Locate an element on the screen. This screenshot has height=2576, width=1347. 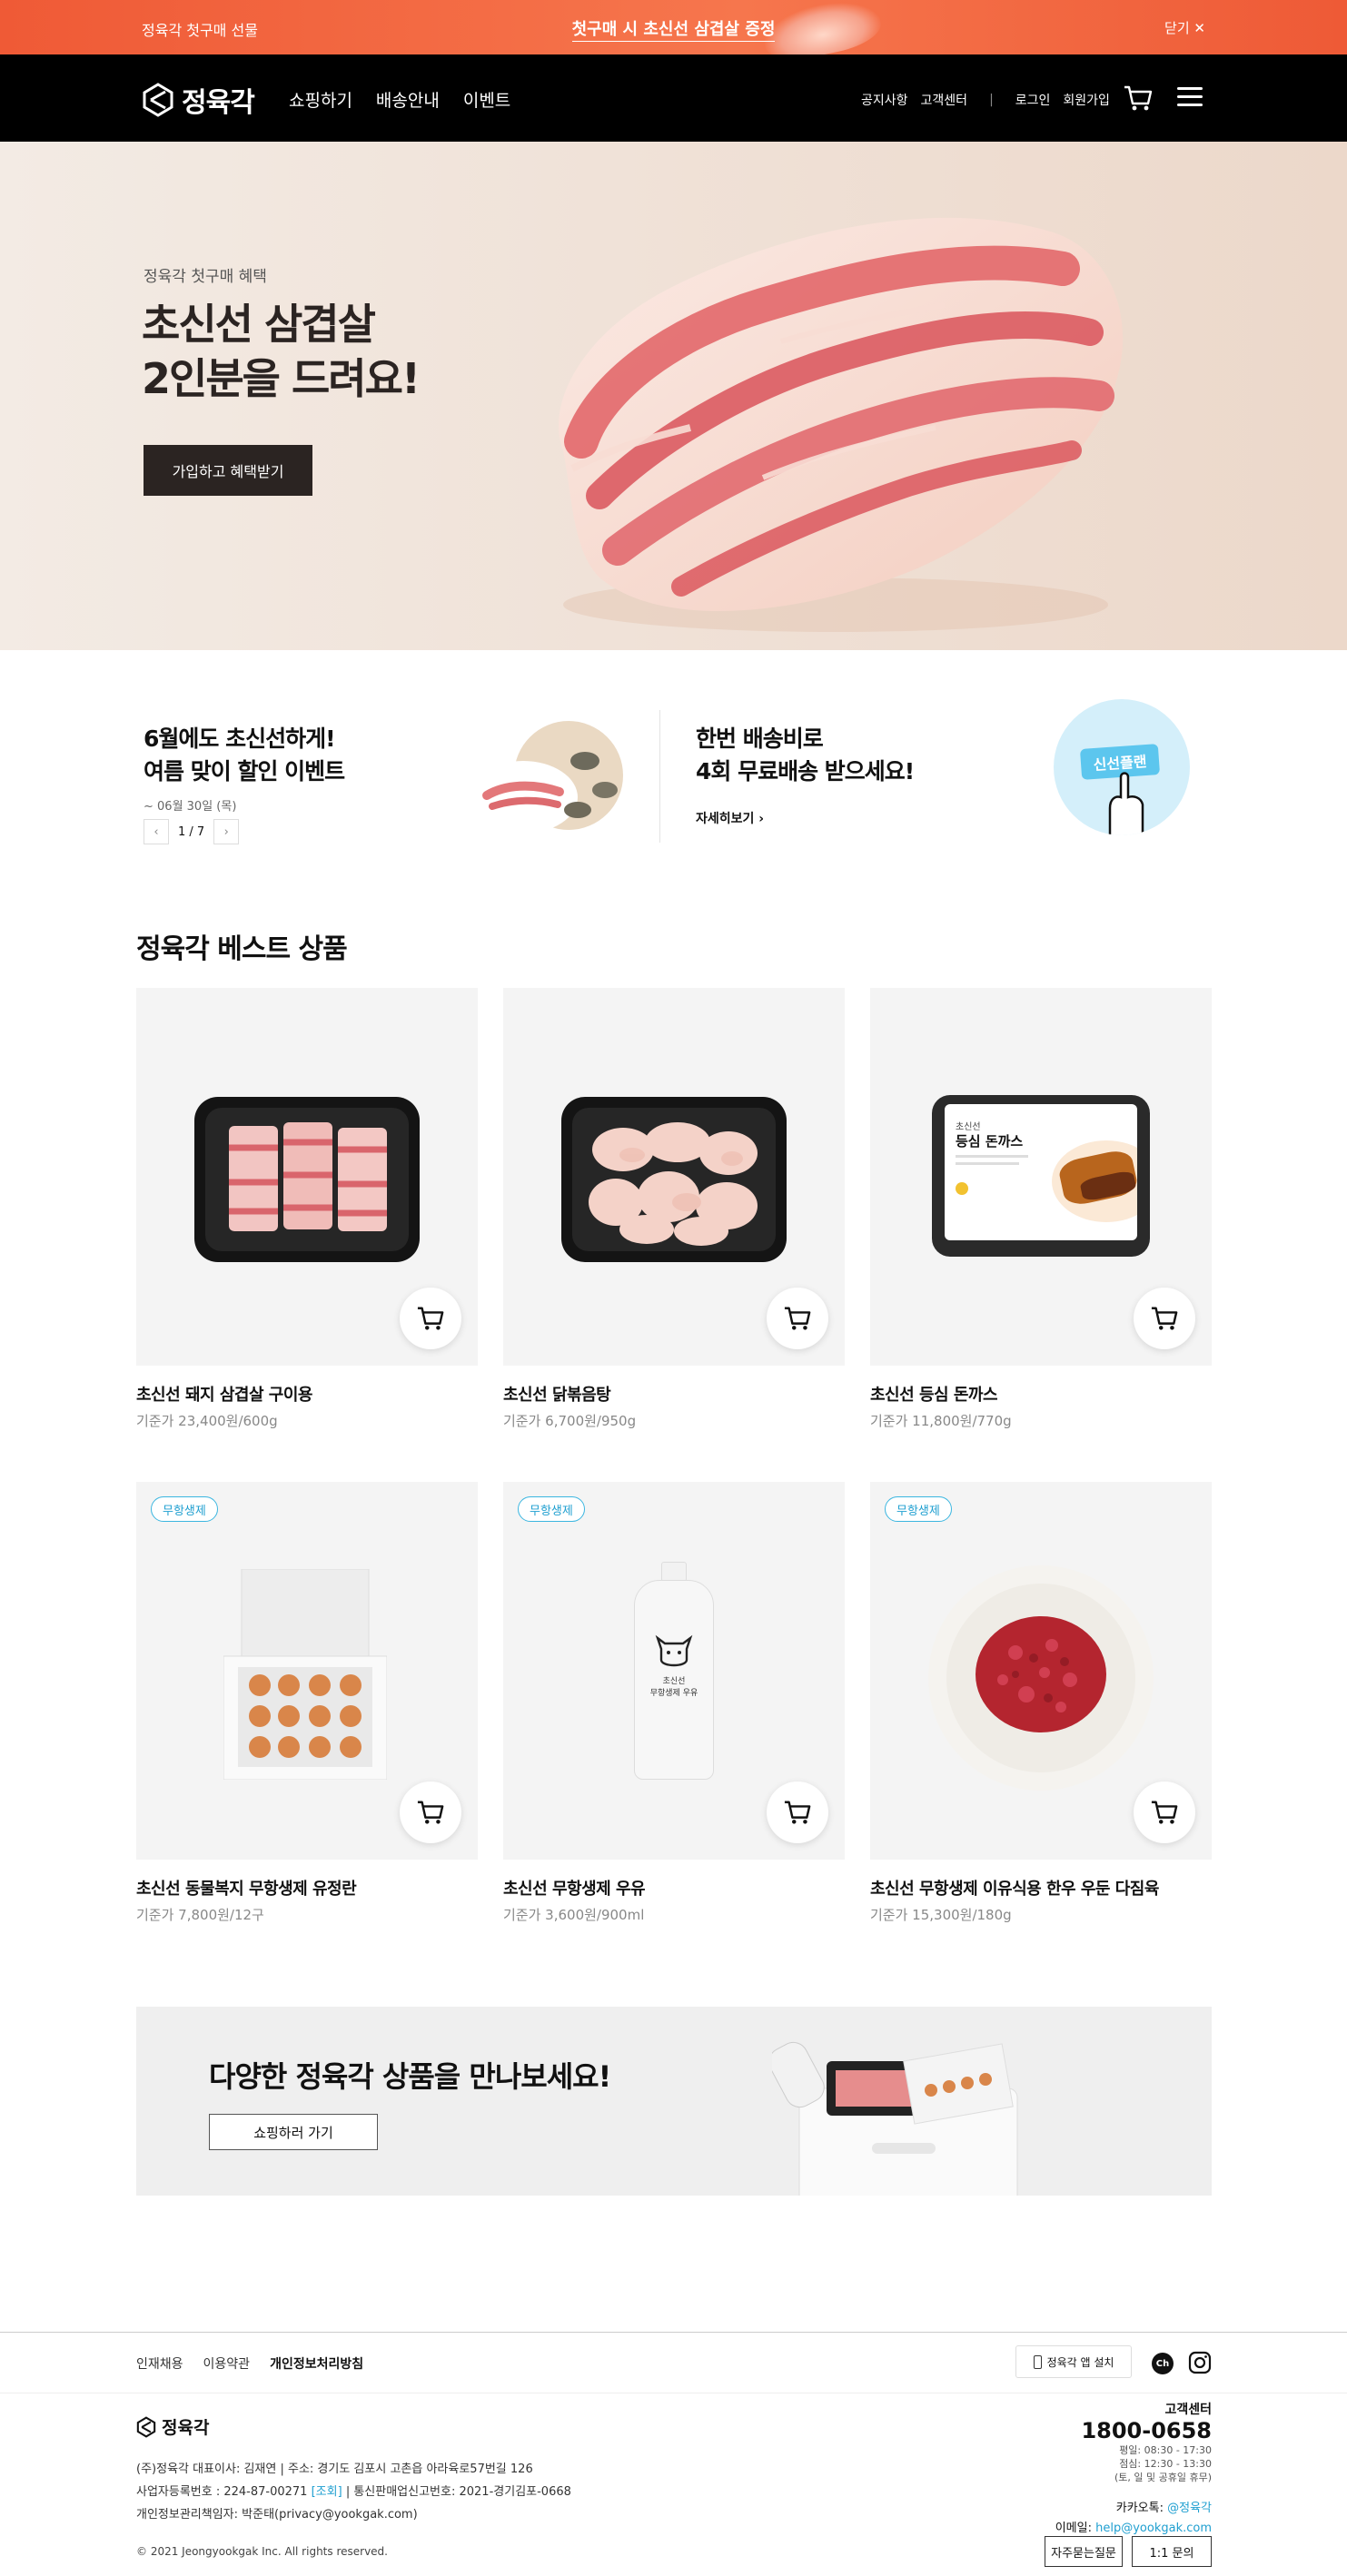
nav-event: 이벤트 is located at coordinates (486, 99).